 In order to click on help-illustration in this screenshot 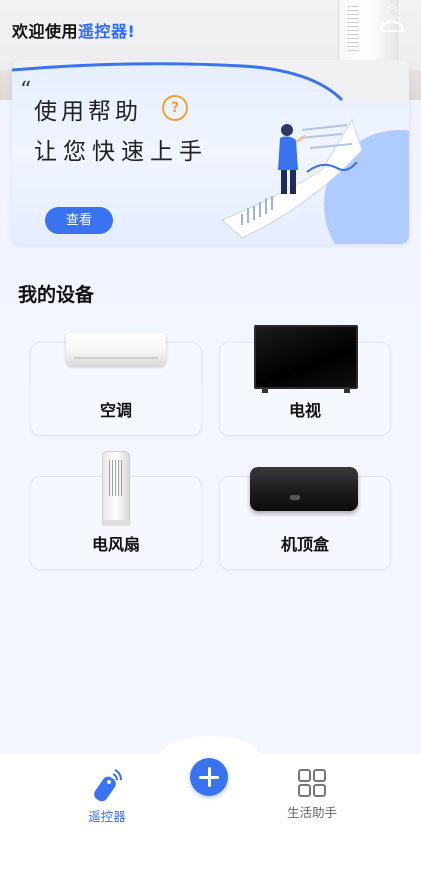, I will do `click(292, 178)`.